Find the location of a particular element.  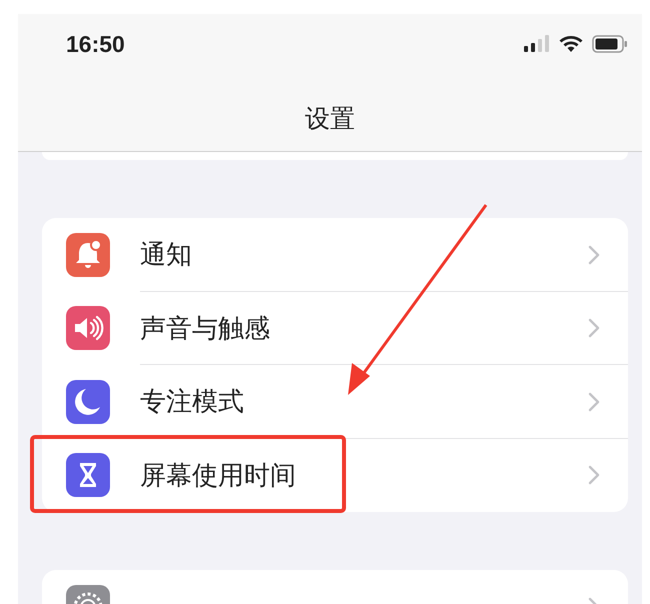

settings-row: 通知 is located at coordinates (335, 255).